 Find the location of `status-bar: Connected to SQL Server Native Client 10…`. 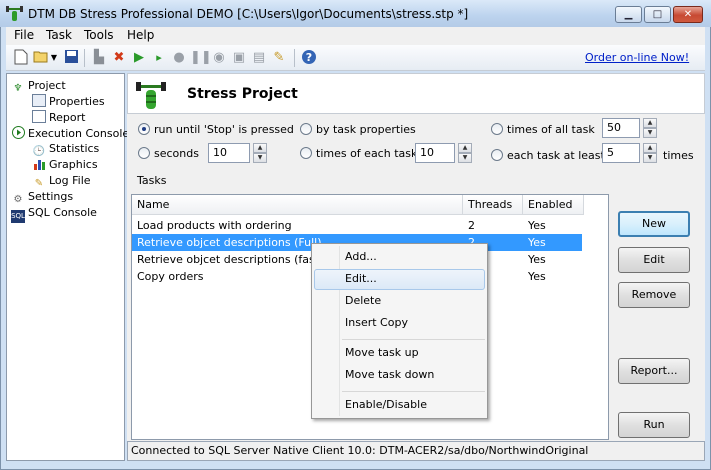

status-bar: Connected to SQL Server Native Client 10… is located at coordinates (416, 451).